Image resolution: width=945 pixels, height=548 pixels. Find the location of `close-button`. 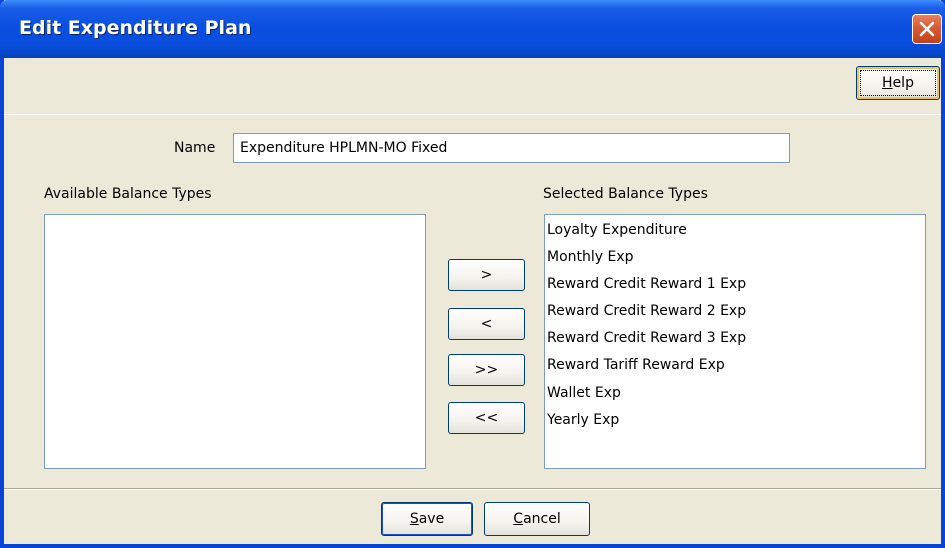

close-button is located at coordinates (927, 29).